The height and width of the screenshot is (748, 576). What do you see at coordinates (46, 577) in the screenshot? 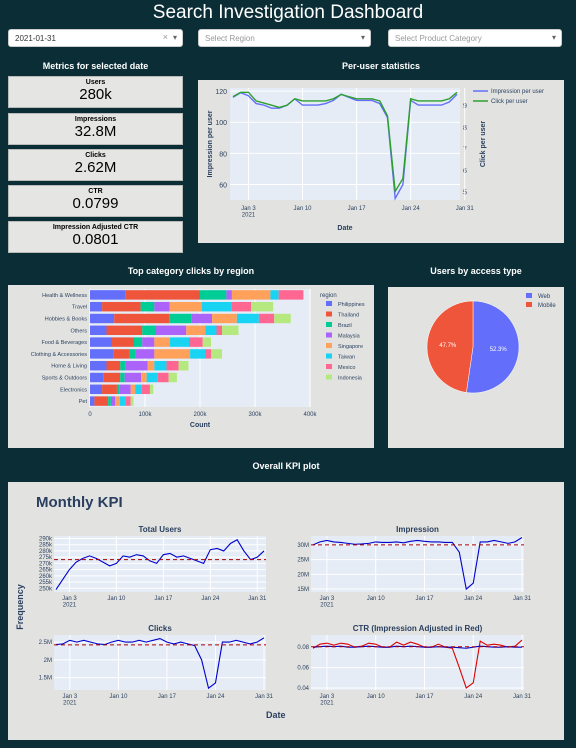
I see `y-tick-label: 260k` at bounding box center [46, 577].